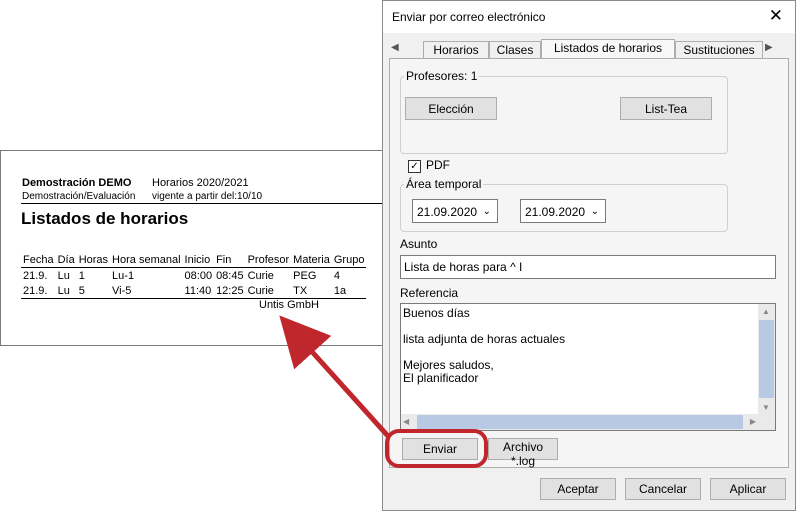 This screenshot has height=511, width=796. I want to click on tab-horarios: Horarios, so click(456, 50).